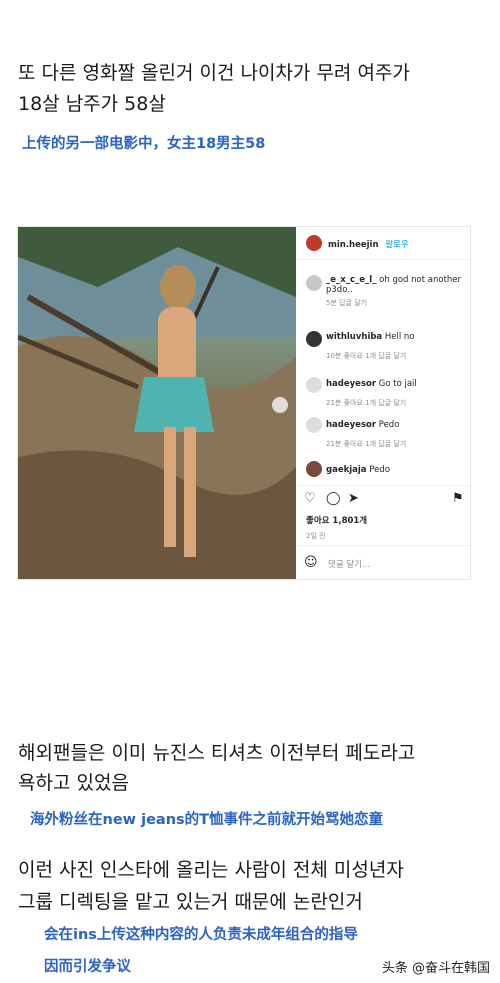 The width and height of the screenshot is (500, 983). What do you see at coordinates (458, 498) in the screenshot?
I see `bookmark-icon: ⚑` at bounding box center [458, 498].